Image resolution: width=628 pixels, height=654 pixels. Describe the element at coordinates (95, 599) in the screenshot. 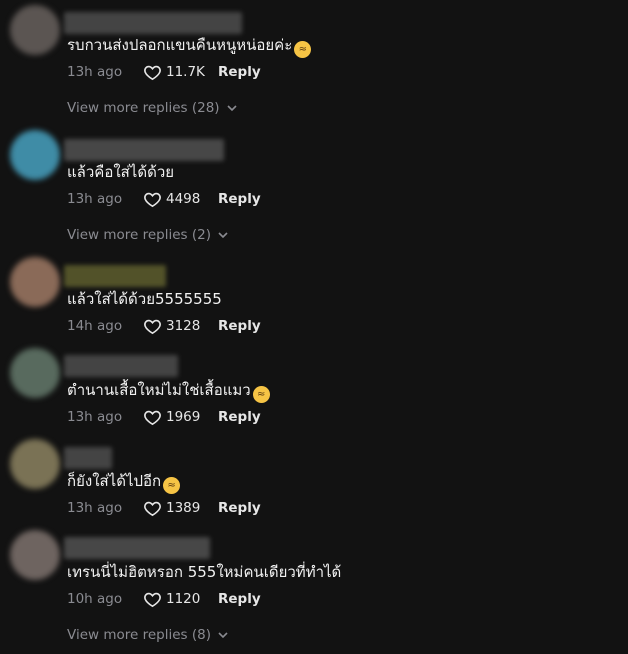

I see `timestamp: 10h ago` at that location.